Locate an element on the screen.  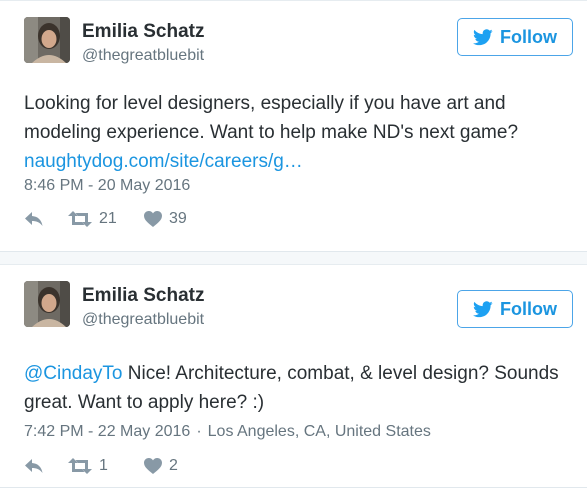
retweet-count: 21 is located at coordinates (108, 218).